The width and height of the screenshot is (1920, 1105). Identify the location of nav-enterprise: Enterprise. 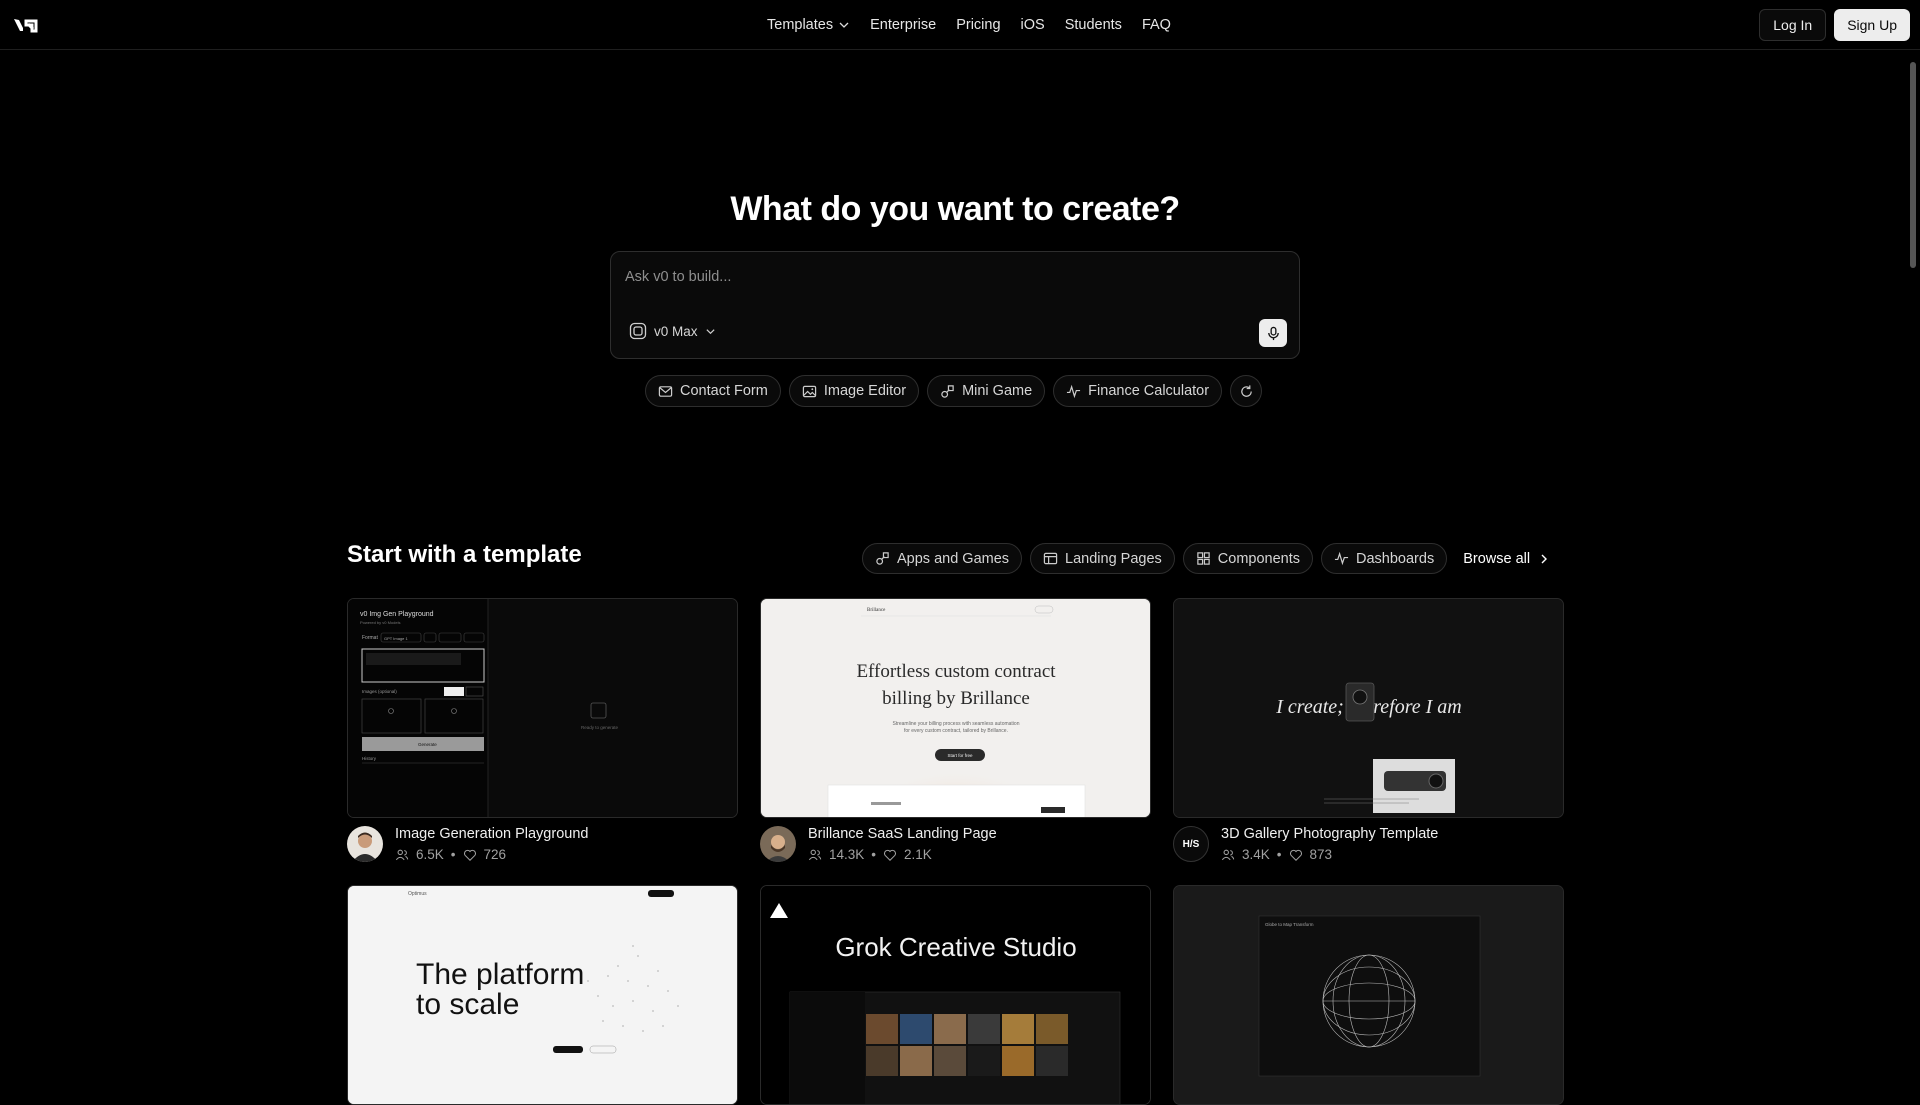
(903, 25).